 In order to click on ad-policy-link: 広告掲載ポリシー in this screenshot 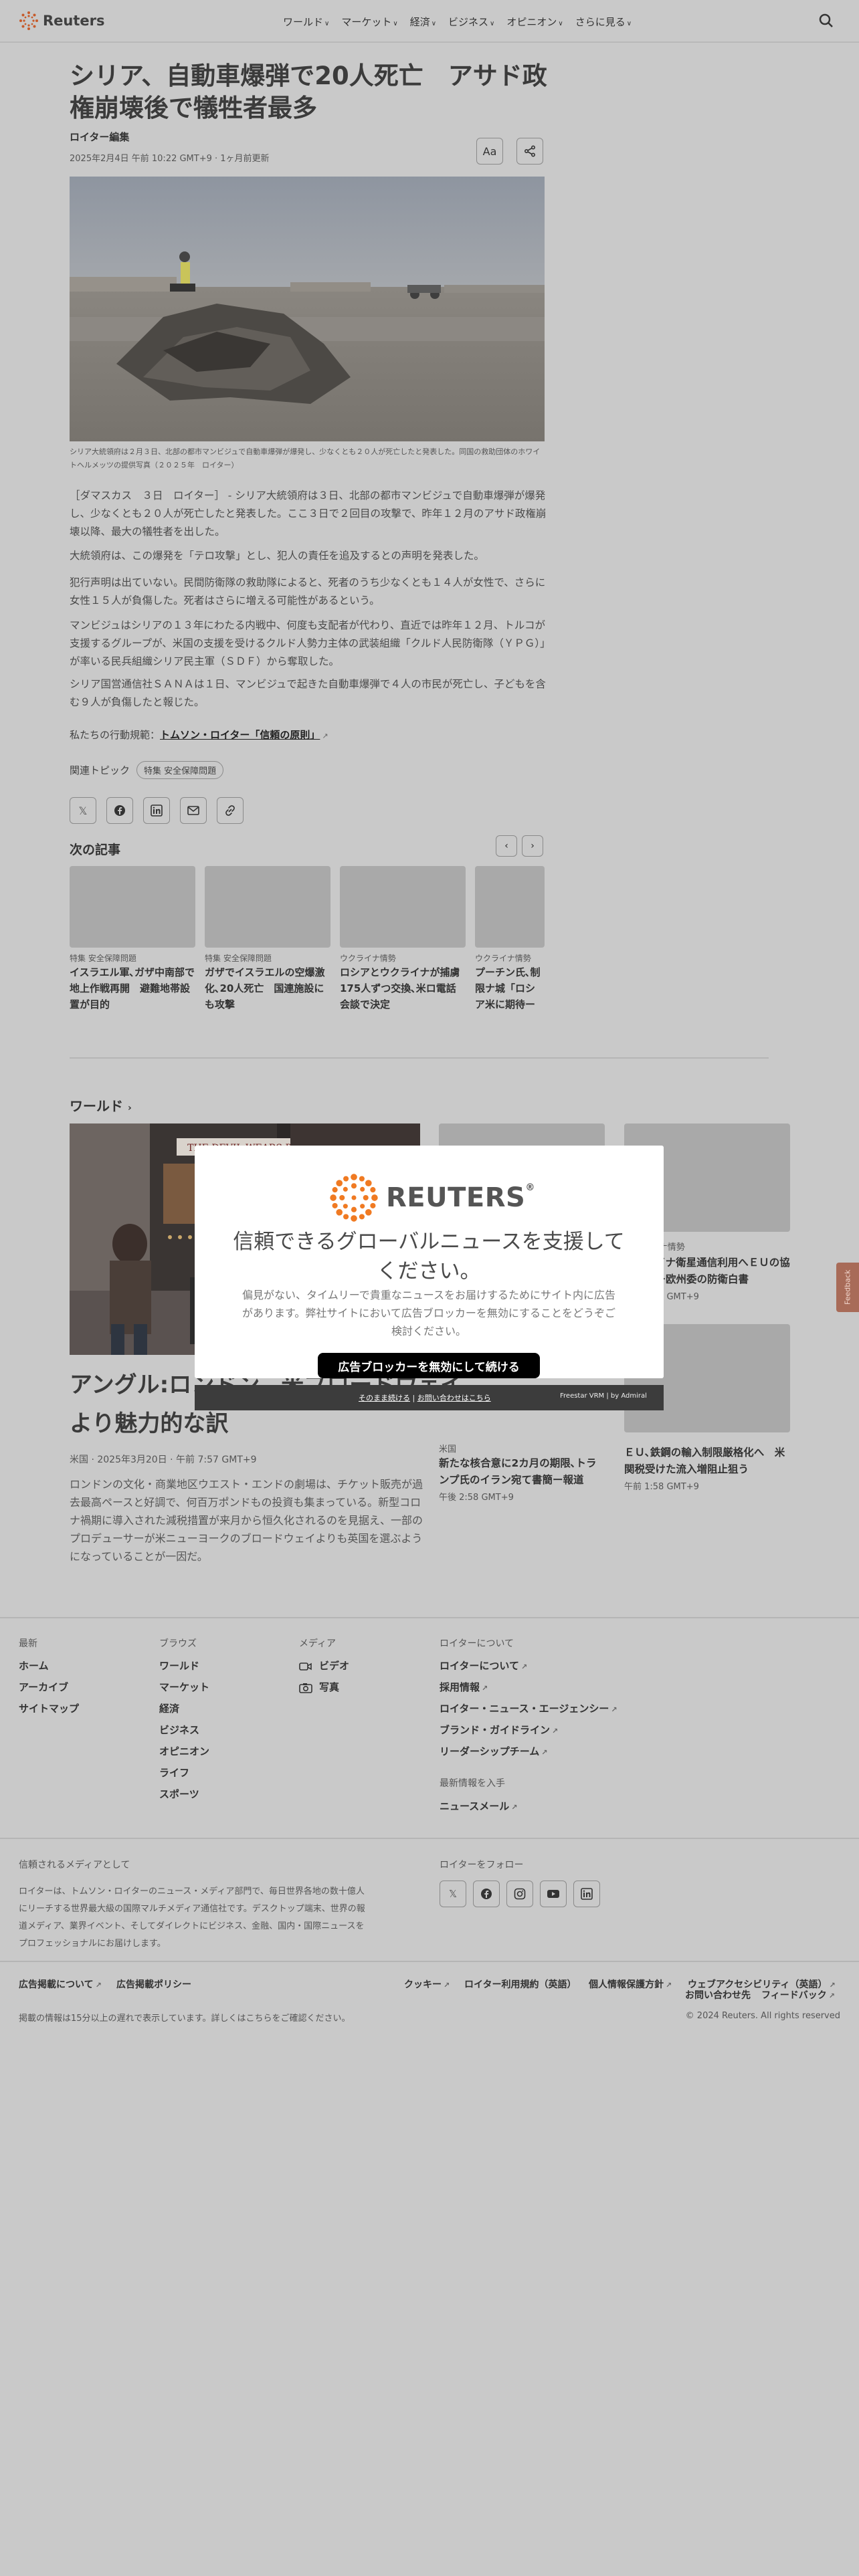, I will do `click(153, 1984)`.